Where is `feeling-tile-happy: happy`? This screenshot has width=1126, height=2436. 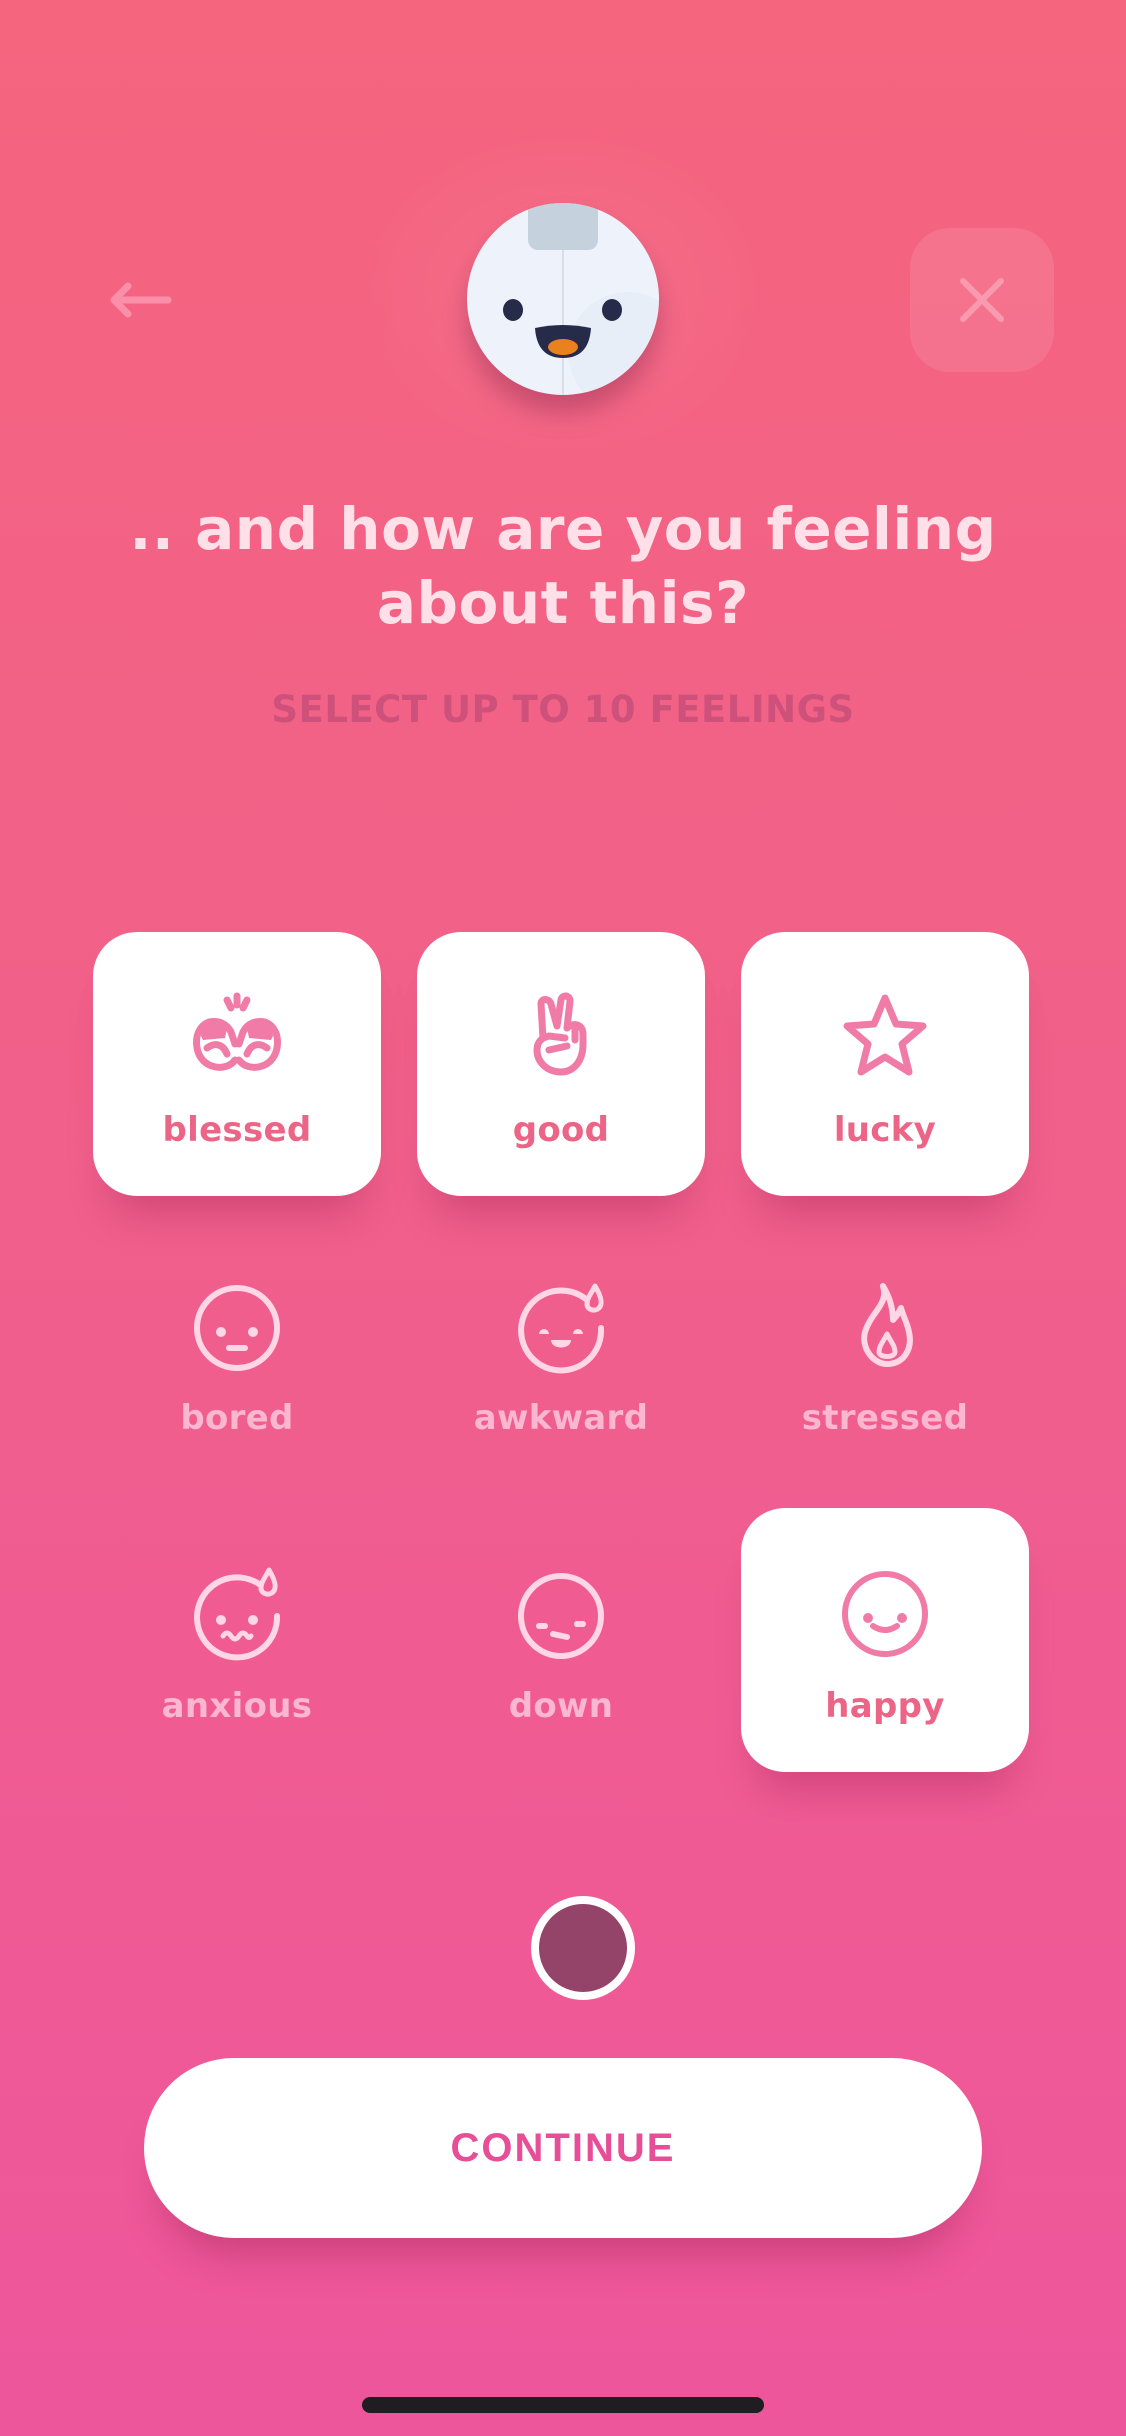 feeling-tile-happy: happy is located at coordinates (885, 1640).